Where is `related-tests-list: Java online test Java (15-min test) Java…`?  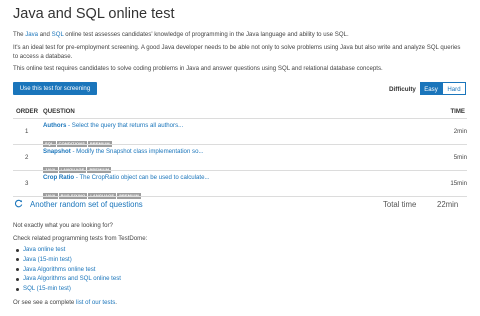
related-tests-list: Java online test Java (15-min test) Java… is located at coordinates (67, 269).